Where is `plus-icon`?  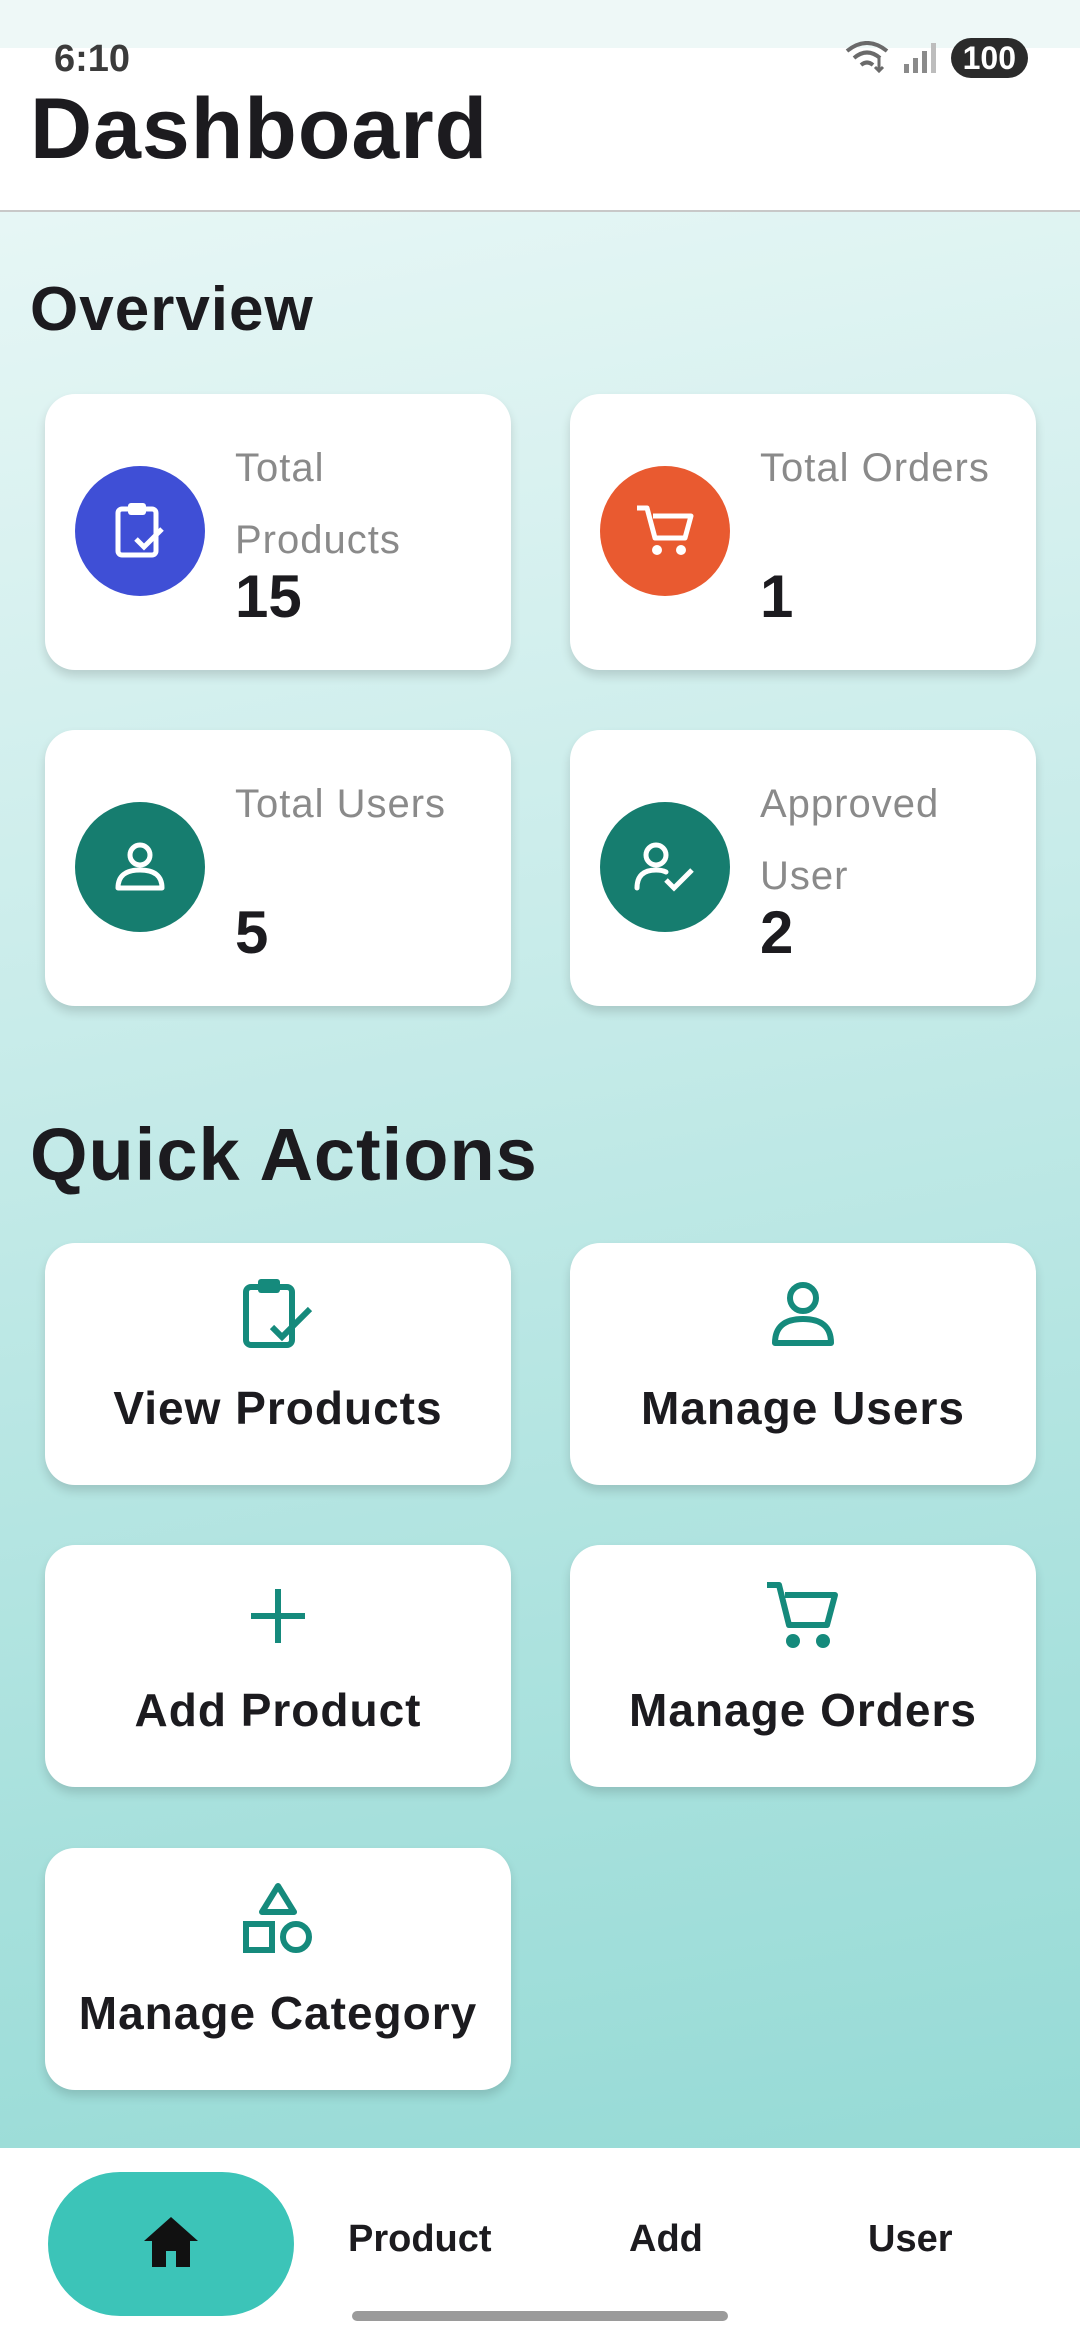 plus-icon is located at coordinates (278, 1616).